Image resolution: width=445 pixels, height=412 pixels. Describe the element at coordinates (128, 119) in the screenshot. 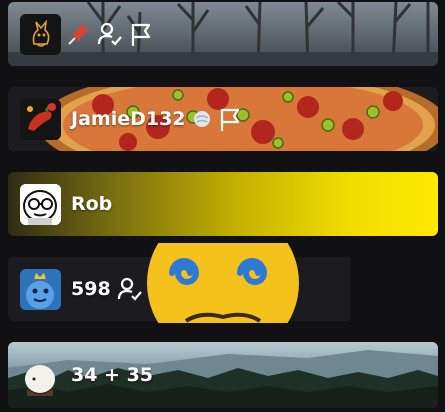

I see `username: JamieD132` at that location.